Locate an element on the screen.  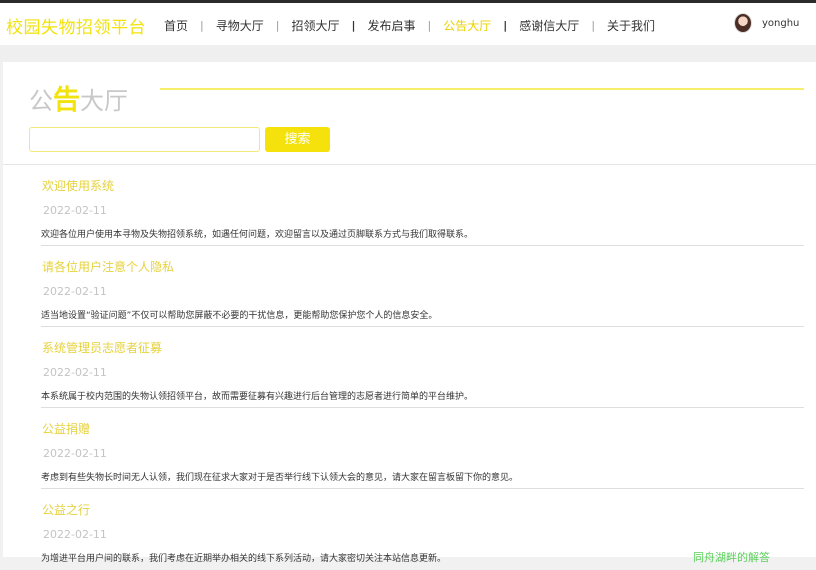
nav-item-home: 首页 is located at coordinates (176, 25).